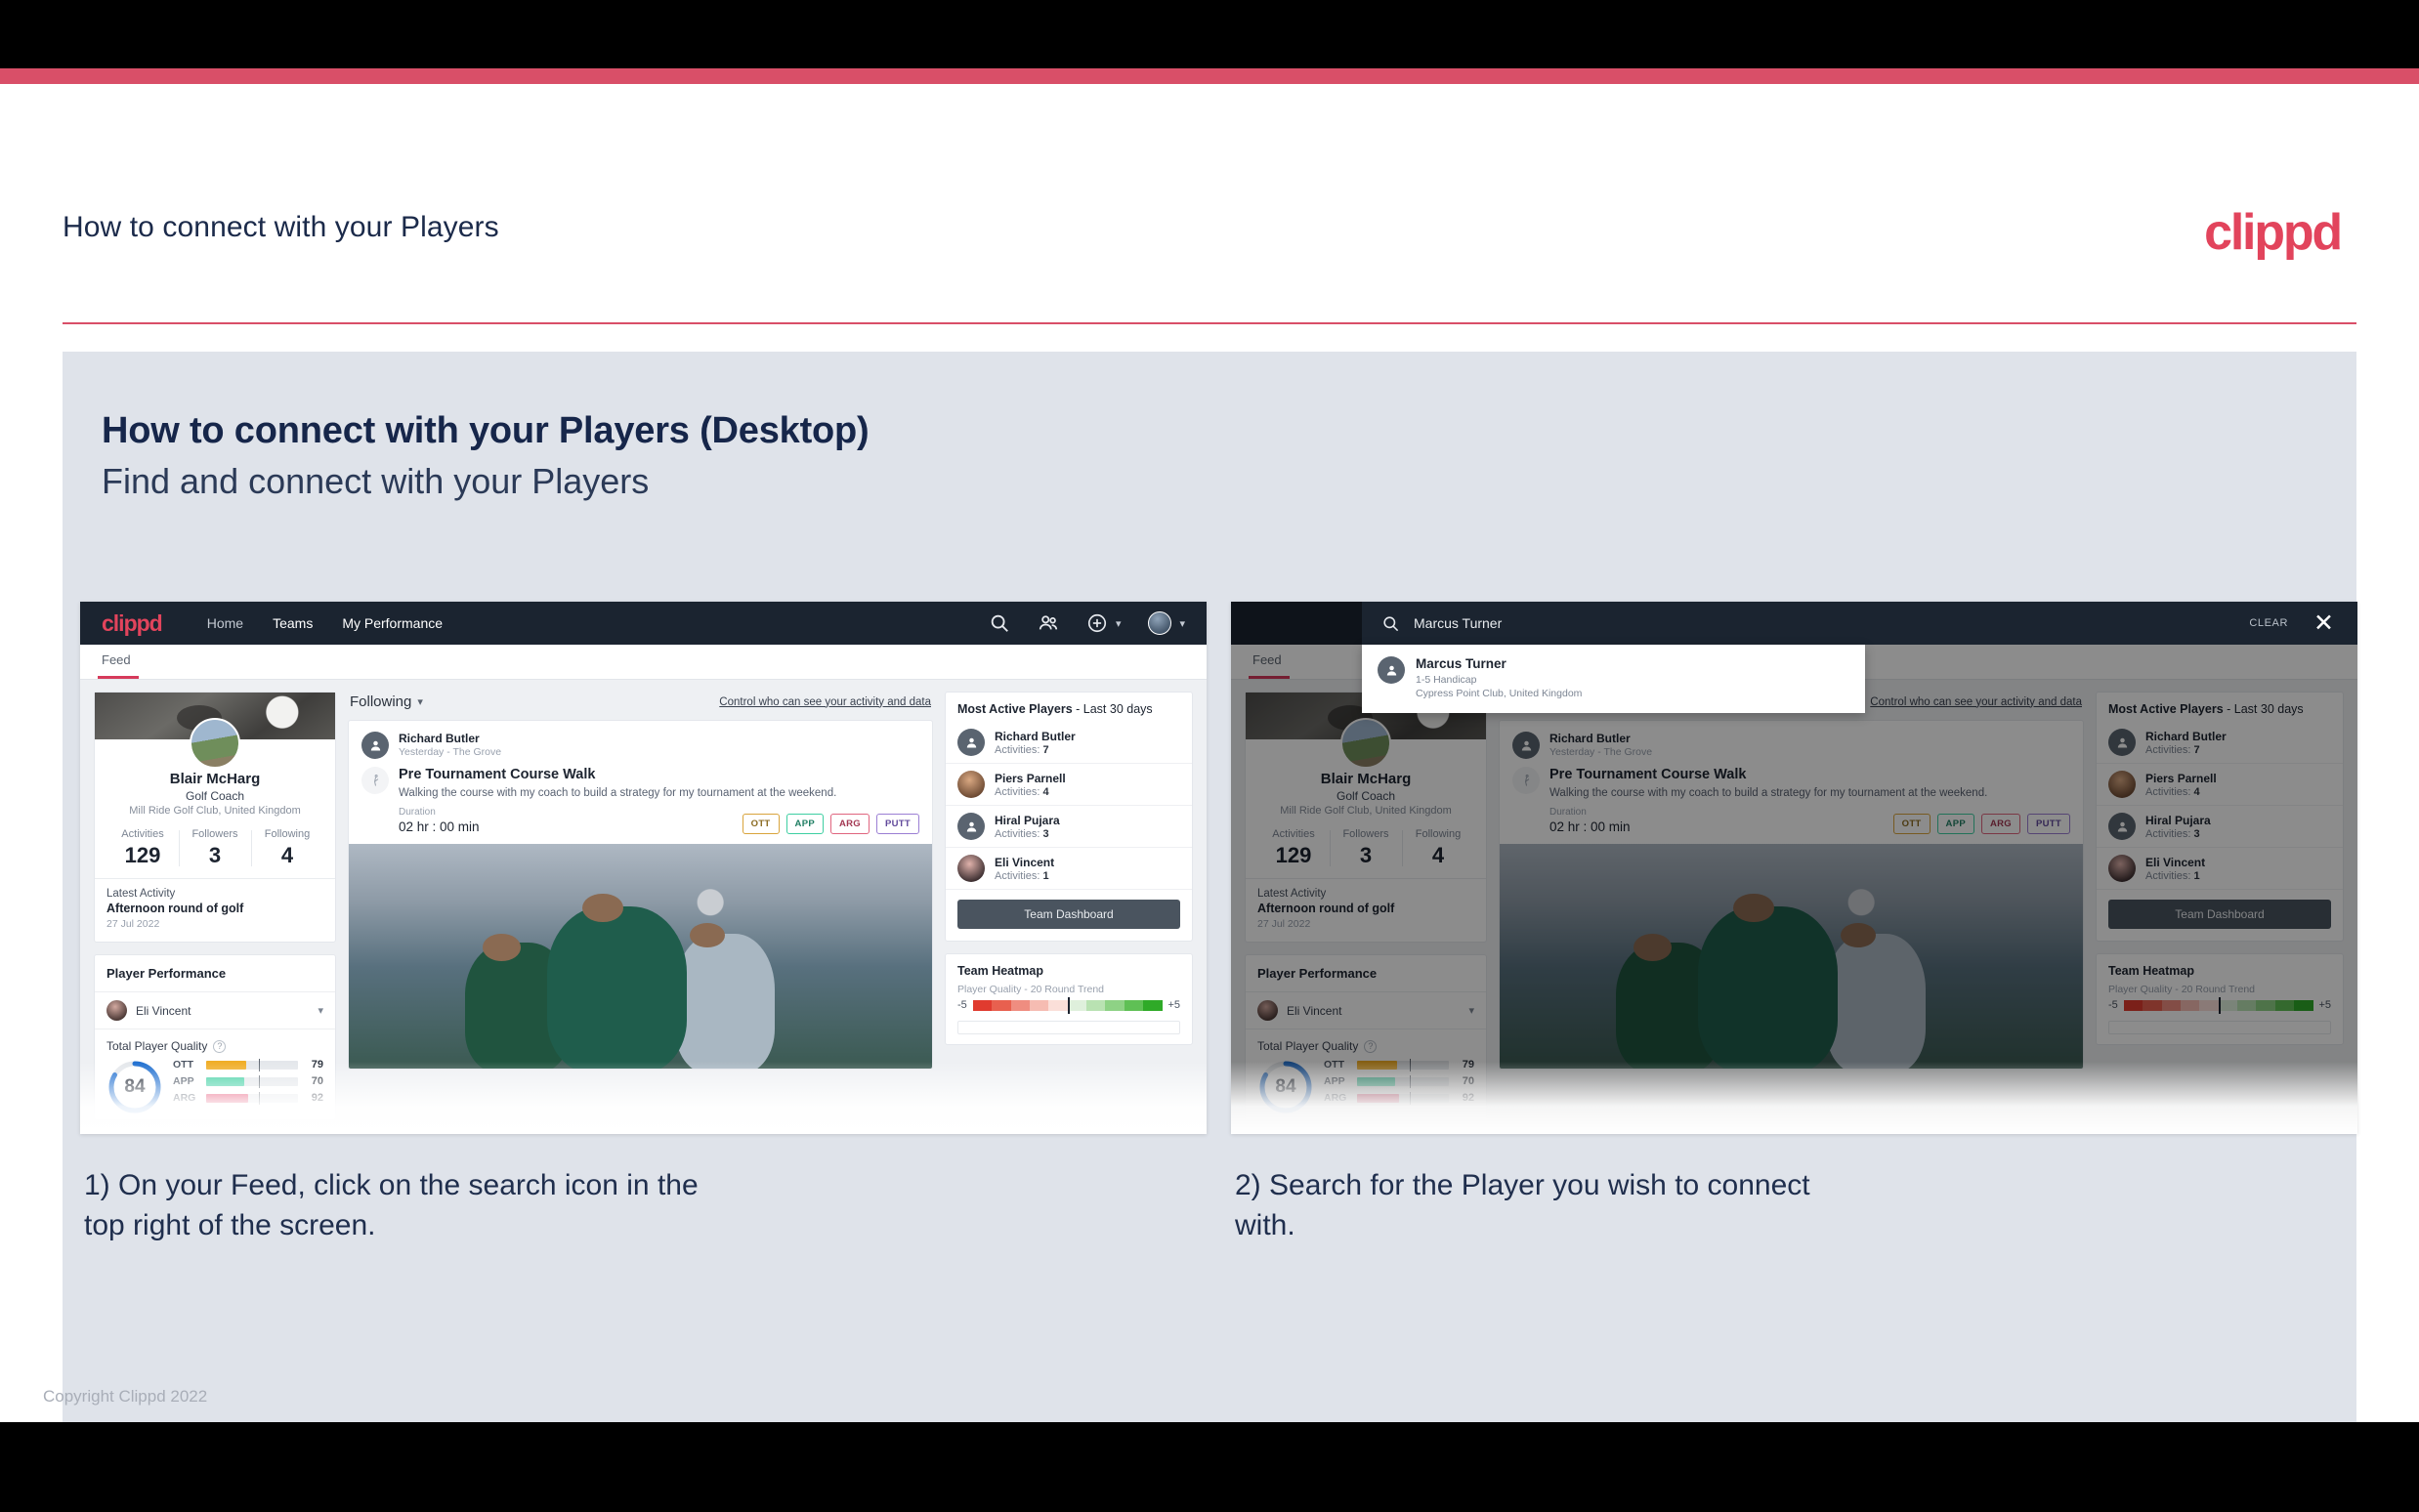 This screenshot has height=1512, width=2419. Describe the element at coordinates (1209, 323) in the screenshot. I see `header-divider` at that location.